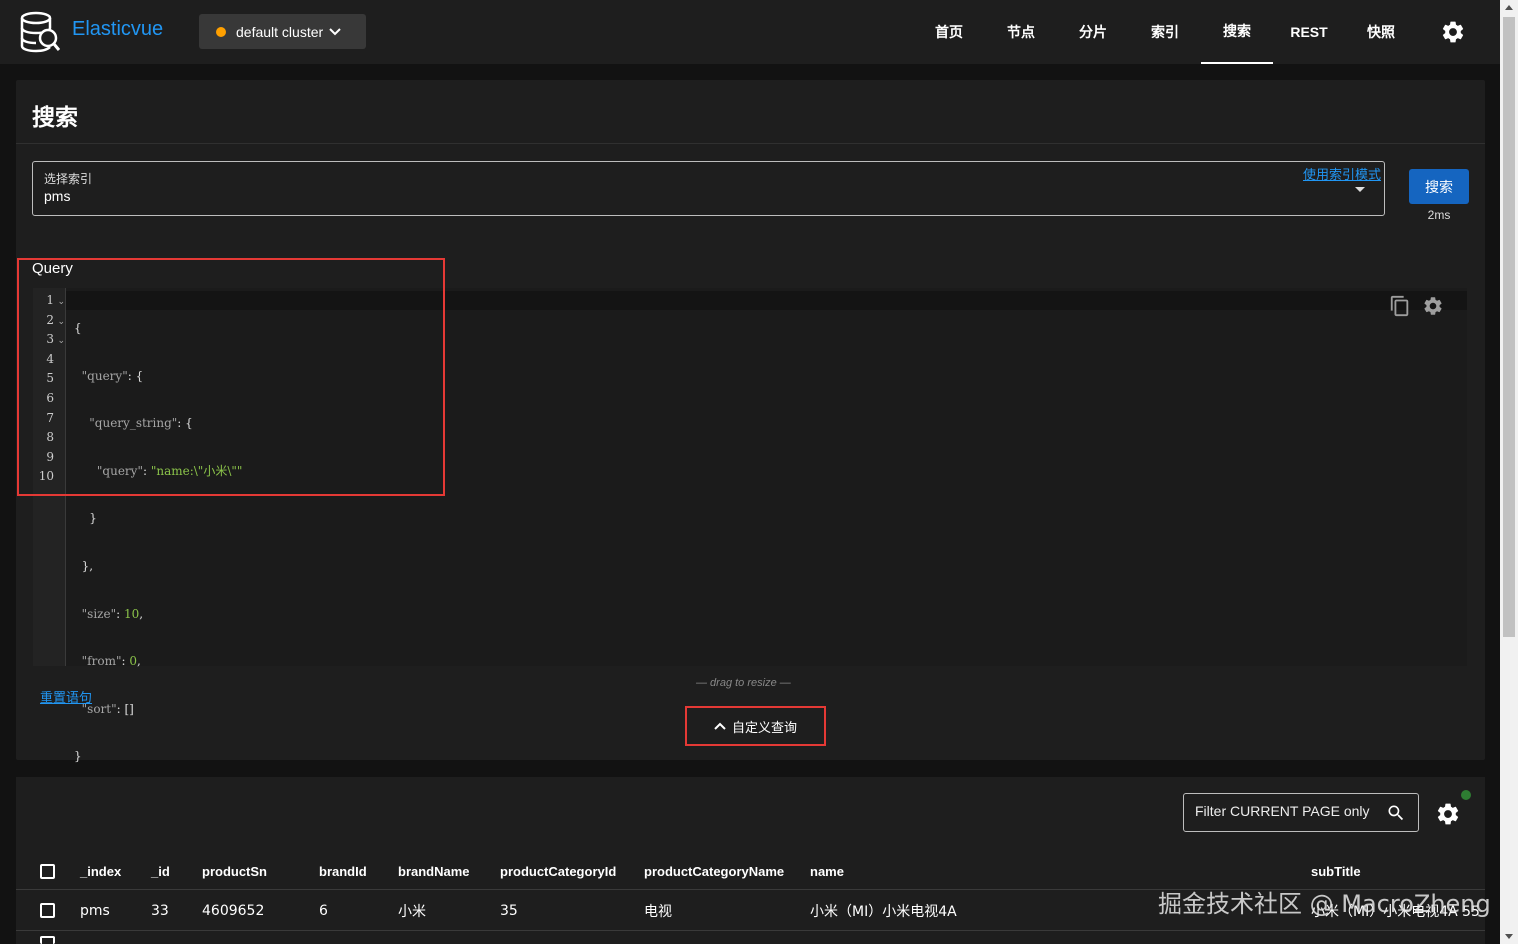  What do you see at coordinates (1021, 32) in the screenshot?
I see `nav-nodes: 节点` at bounding box center [1021, 32].